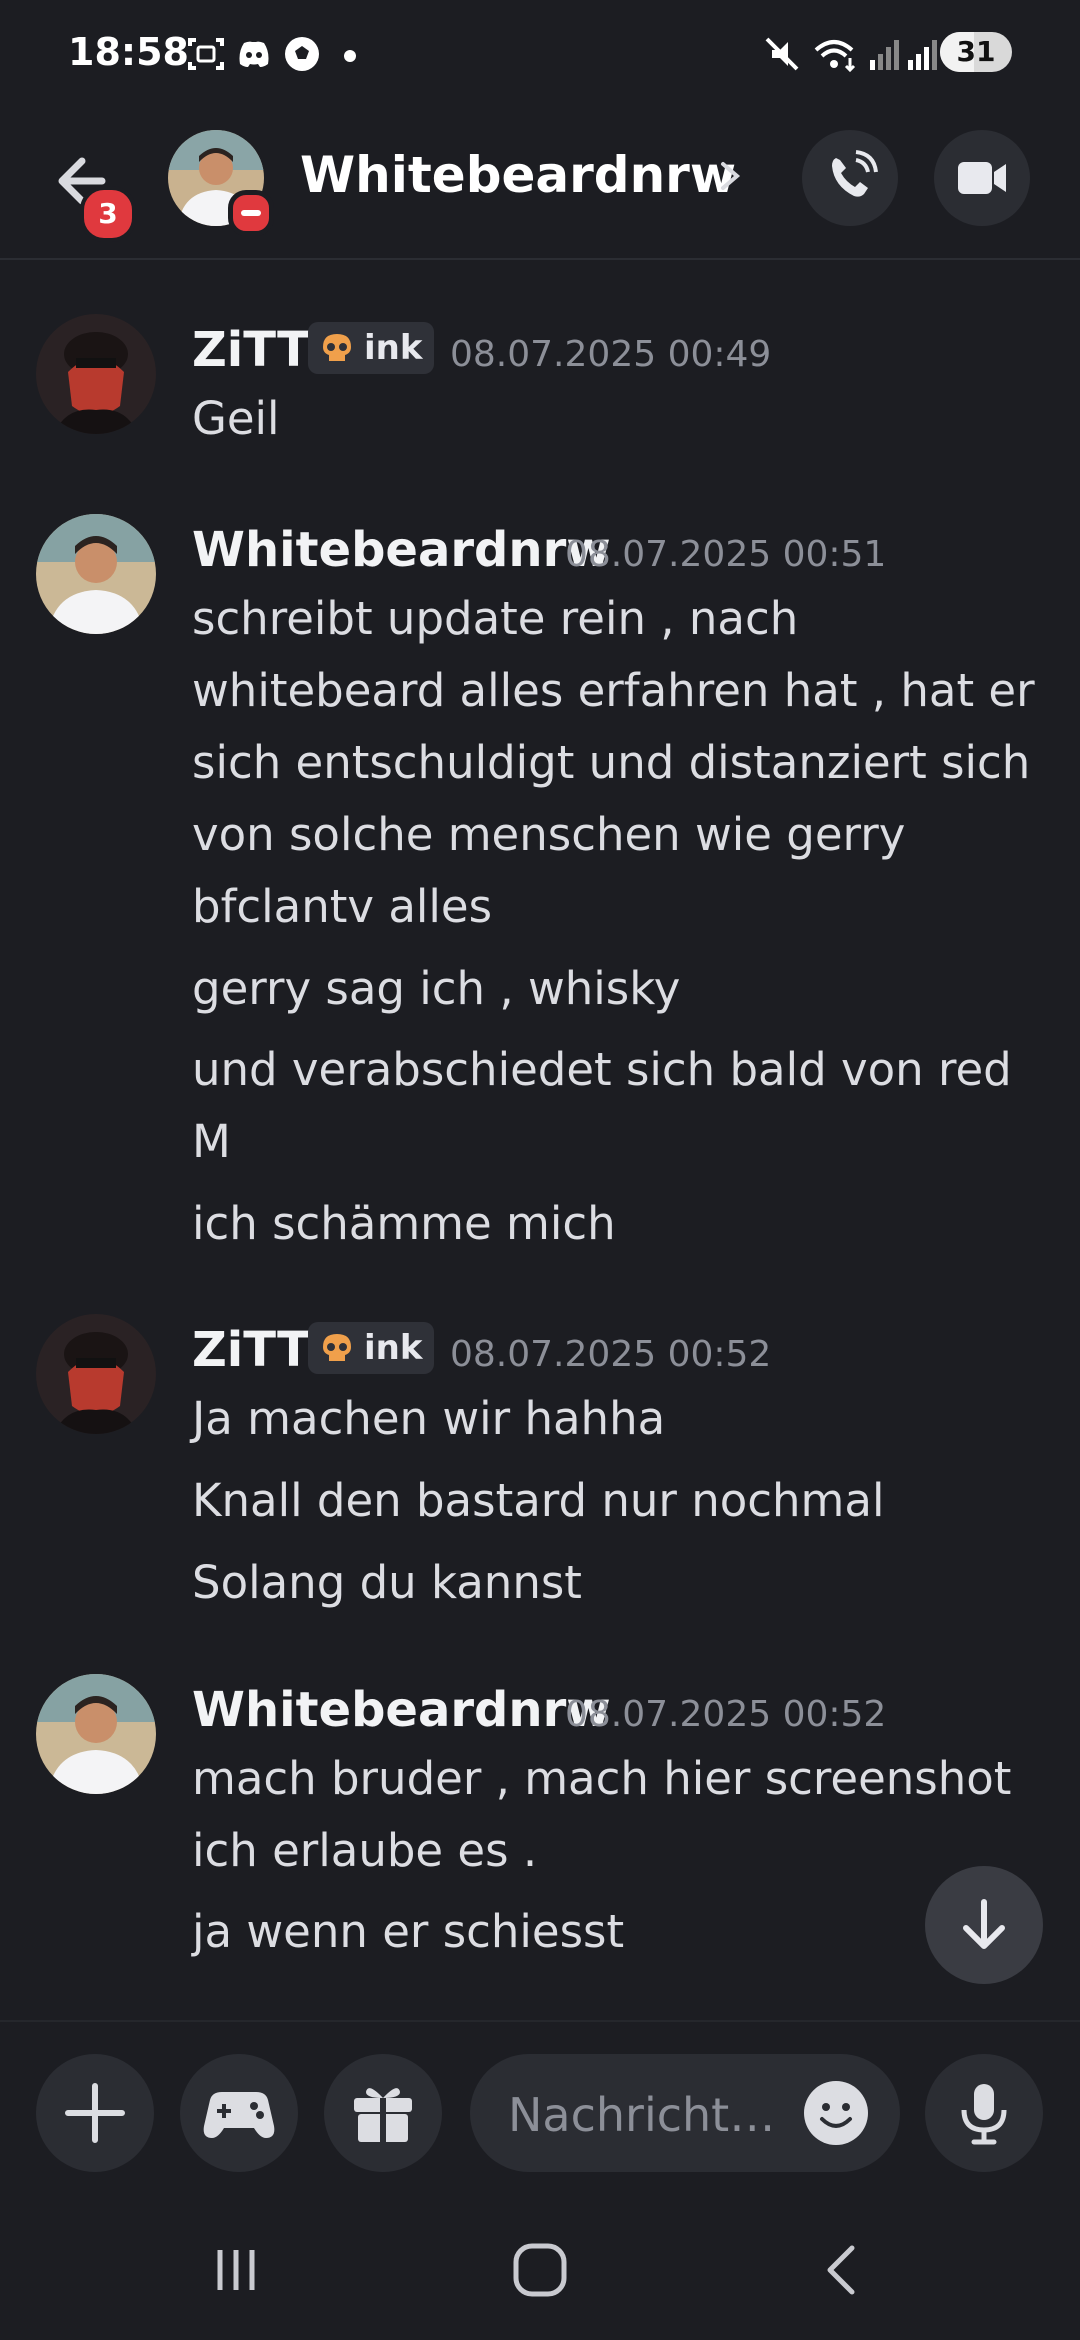 Image resolution: width=1080 pixels, height=2340 pixels. I want to click on message: ZiTT ink 08.07.2025 00:49 Geil, so click(540, 375).